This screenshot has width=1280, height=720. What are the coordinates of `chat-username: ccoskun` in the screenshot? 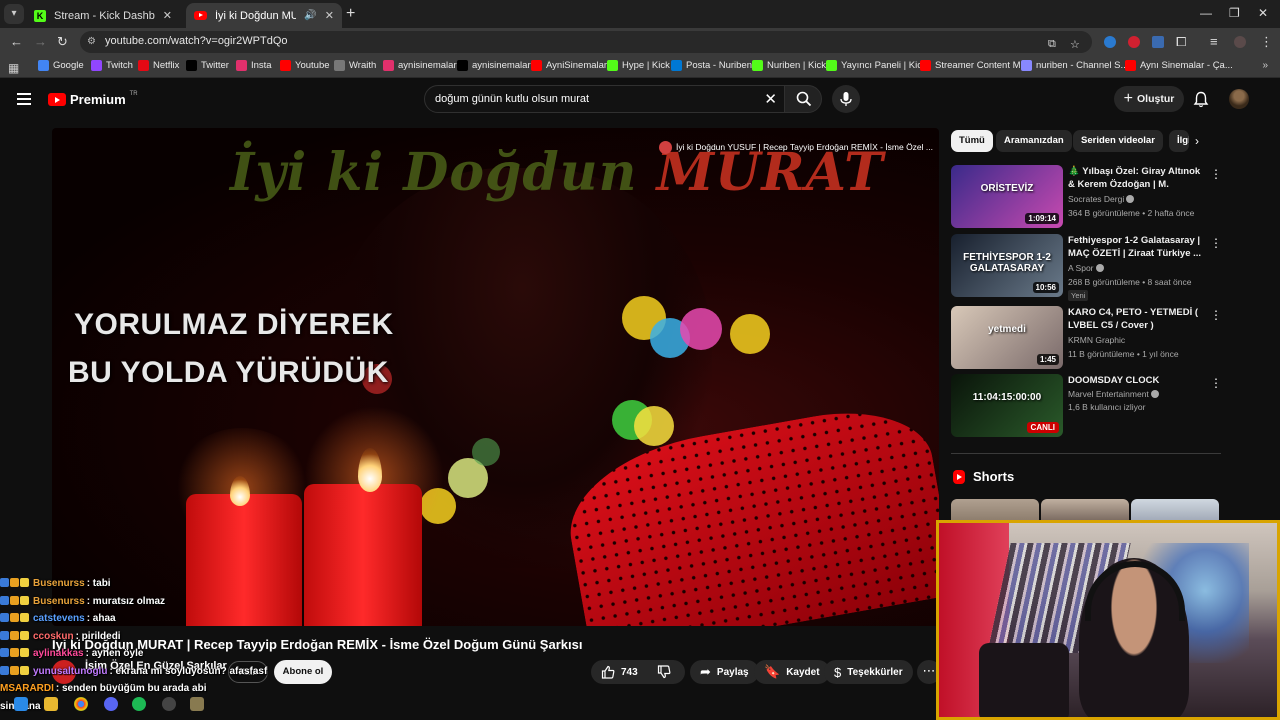 It's located at (53, 636).